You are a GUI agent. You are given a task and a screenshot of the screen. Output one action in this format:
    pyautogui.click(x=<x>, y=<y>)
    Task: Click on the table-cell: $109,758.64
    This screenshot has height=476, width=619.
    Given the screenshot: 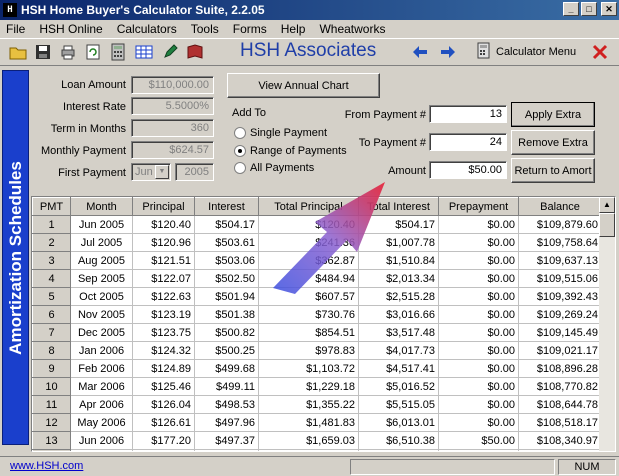 What is the action you would take?
    pyautogui.click(x=560, y=242)
    